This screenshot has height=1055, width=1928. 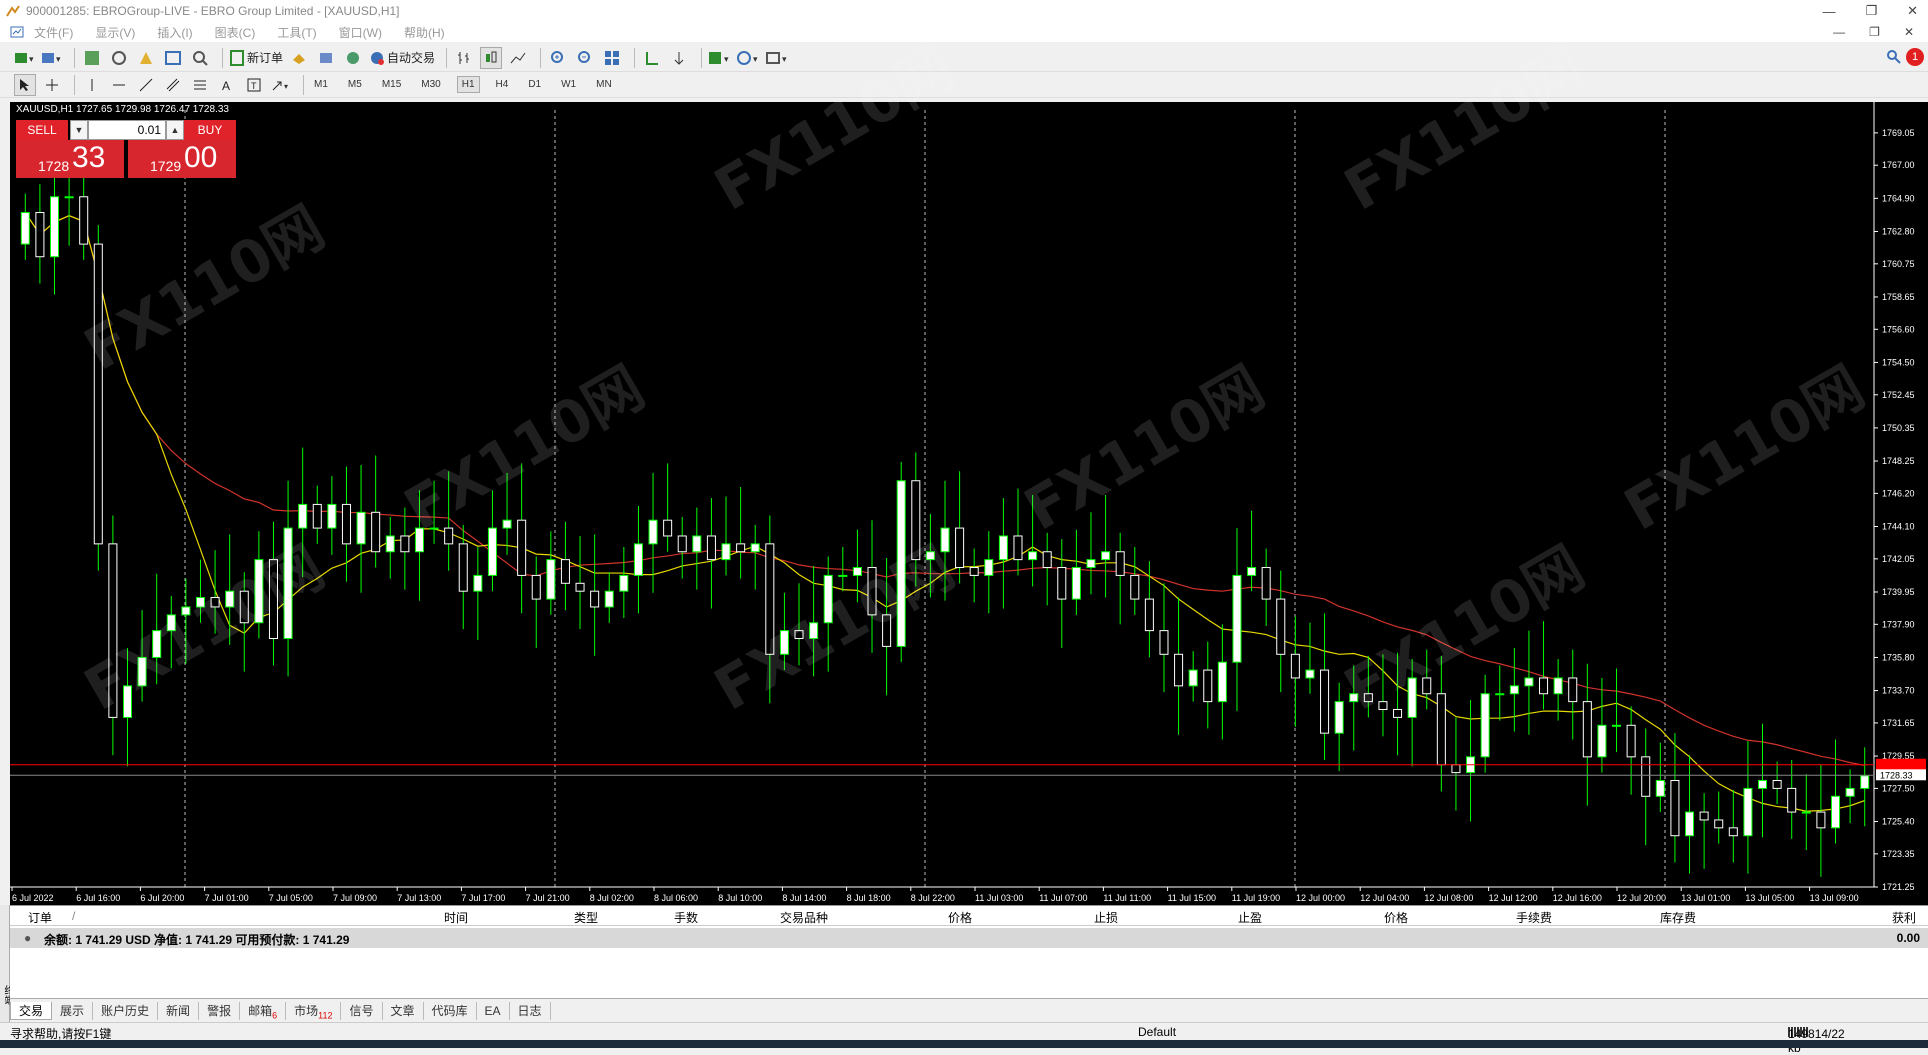 I want to click on col-time: 时间, so click(x=456, y=917).